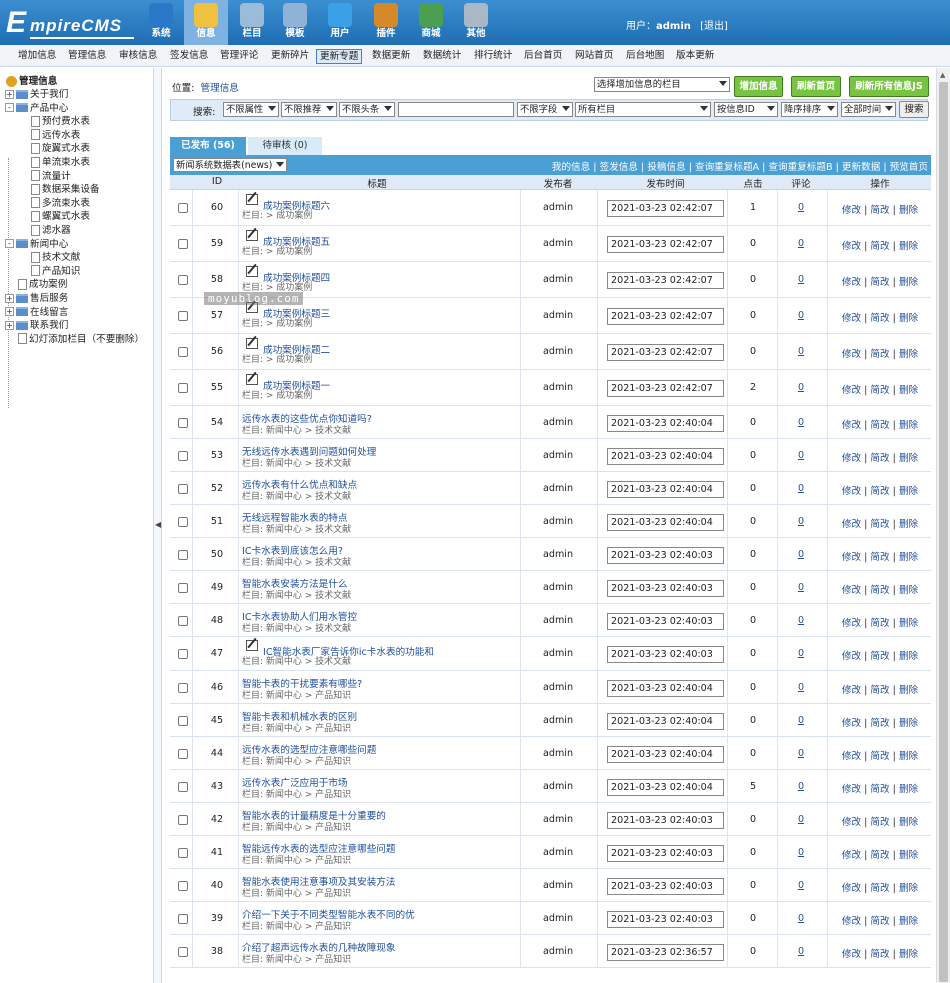 Image resolution: width=950 pixels, height=983 pixels. Describe the element at coordinates (285, 146) in the screenshot. I see `tab-pending: 待审核 (0)` at that location.